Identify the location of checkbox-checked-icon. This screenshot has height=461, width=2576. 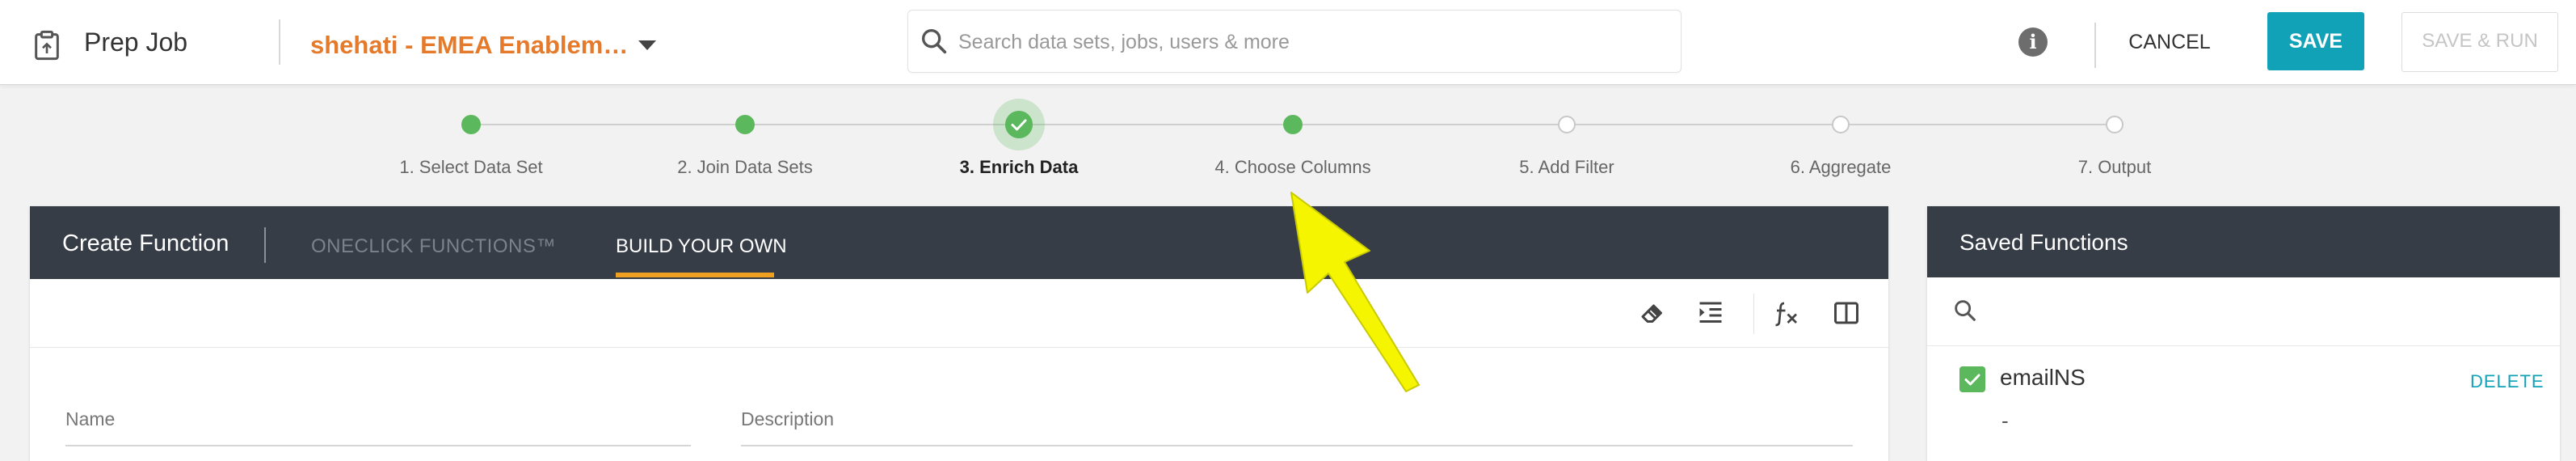
(1972, 379).